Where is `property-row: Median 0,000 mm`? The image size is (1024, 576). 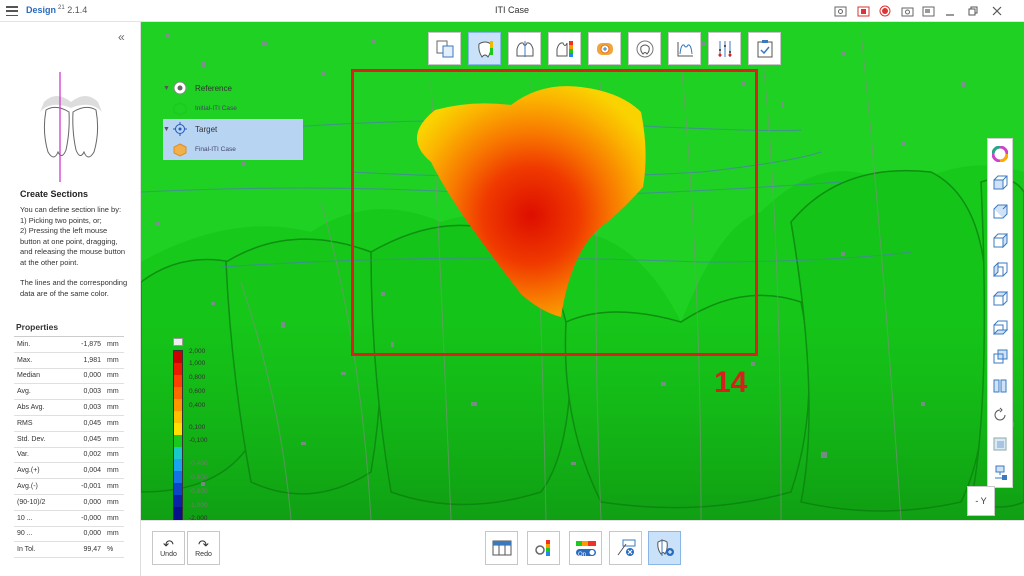 property-row: Median 0,000 mm is located at coordinates (69, 377).